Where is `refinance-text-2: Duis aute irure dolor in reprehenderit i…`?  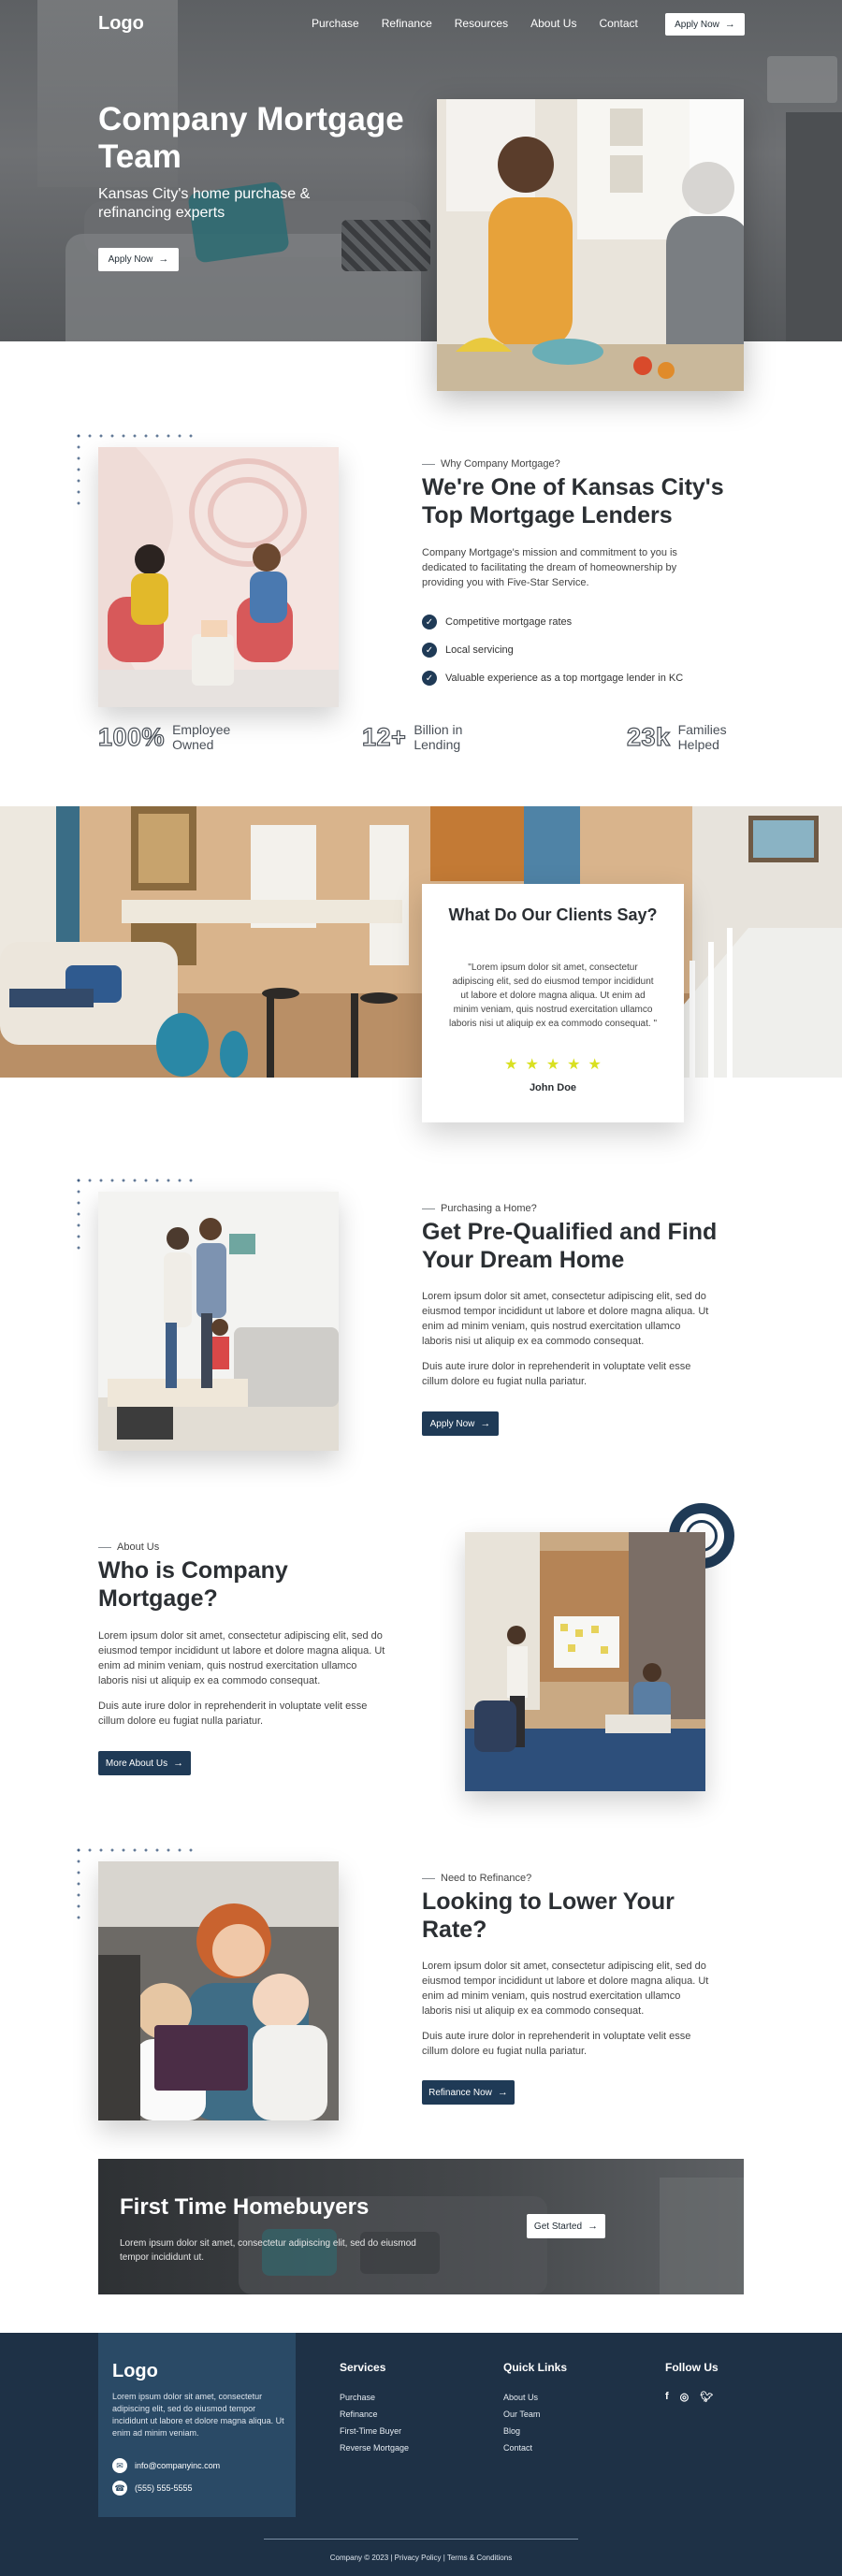
refinance-text-2: Duis aute irure dolor in reprehenderit i… is located at coordinates (556, 2044).